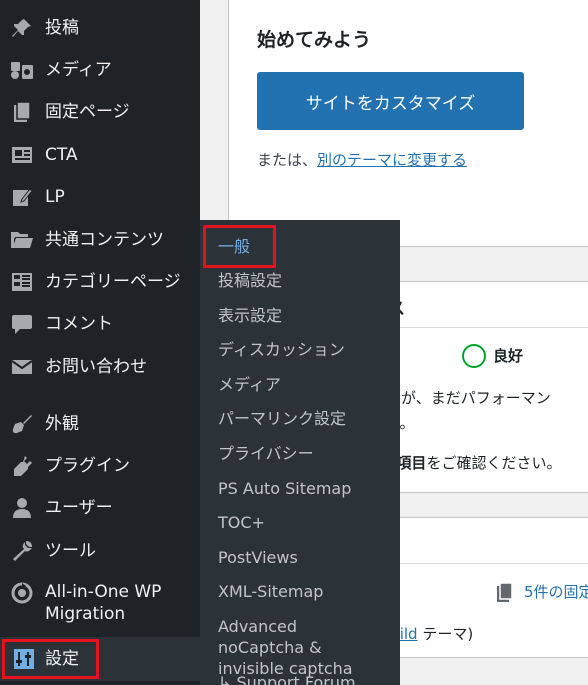  I want to click on sidebar-item-comments: コメント, so click(100, 324).